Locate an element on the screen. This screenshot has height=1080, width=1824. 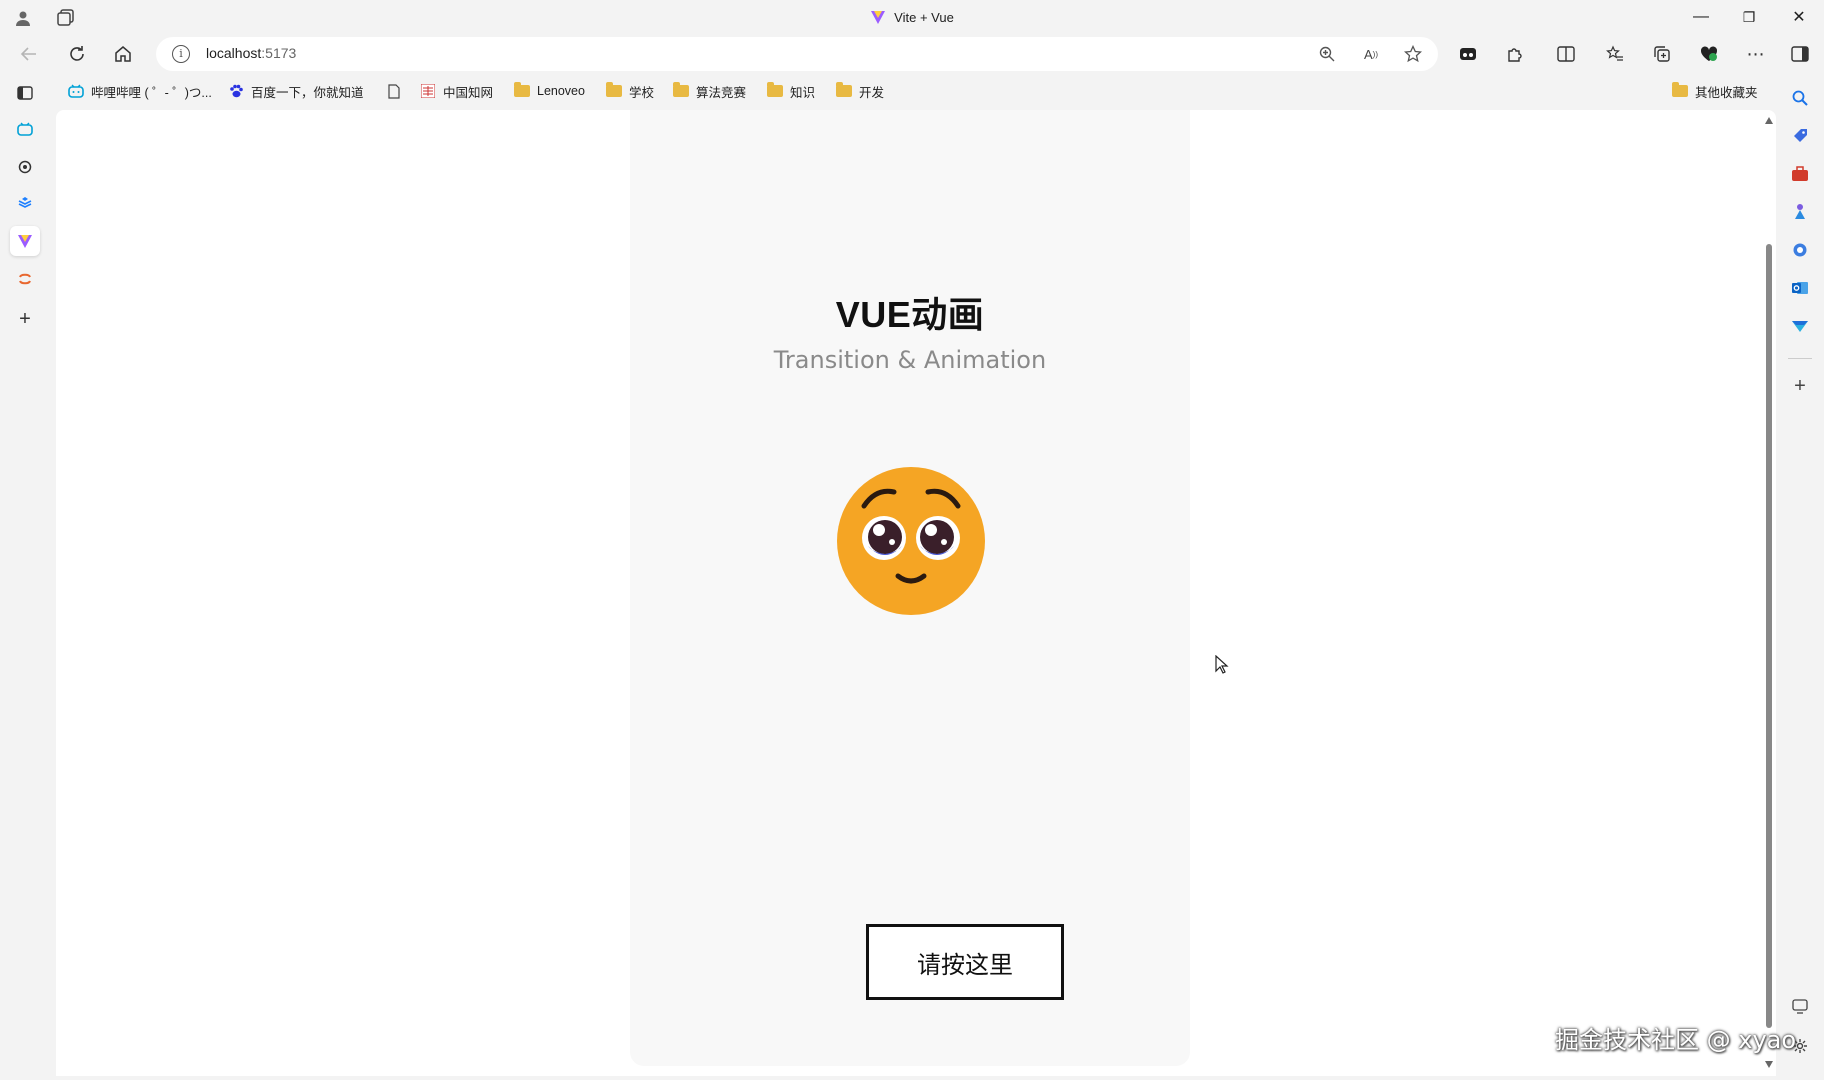
scroll-up-arrow-icon is located at coordinates (1769, 120).